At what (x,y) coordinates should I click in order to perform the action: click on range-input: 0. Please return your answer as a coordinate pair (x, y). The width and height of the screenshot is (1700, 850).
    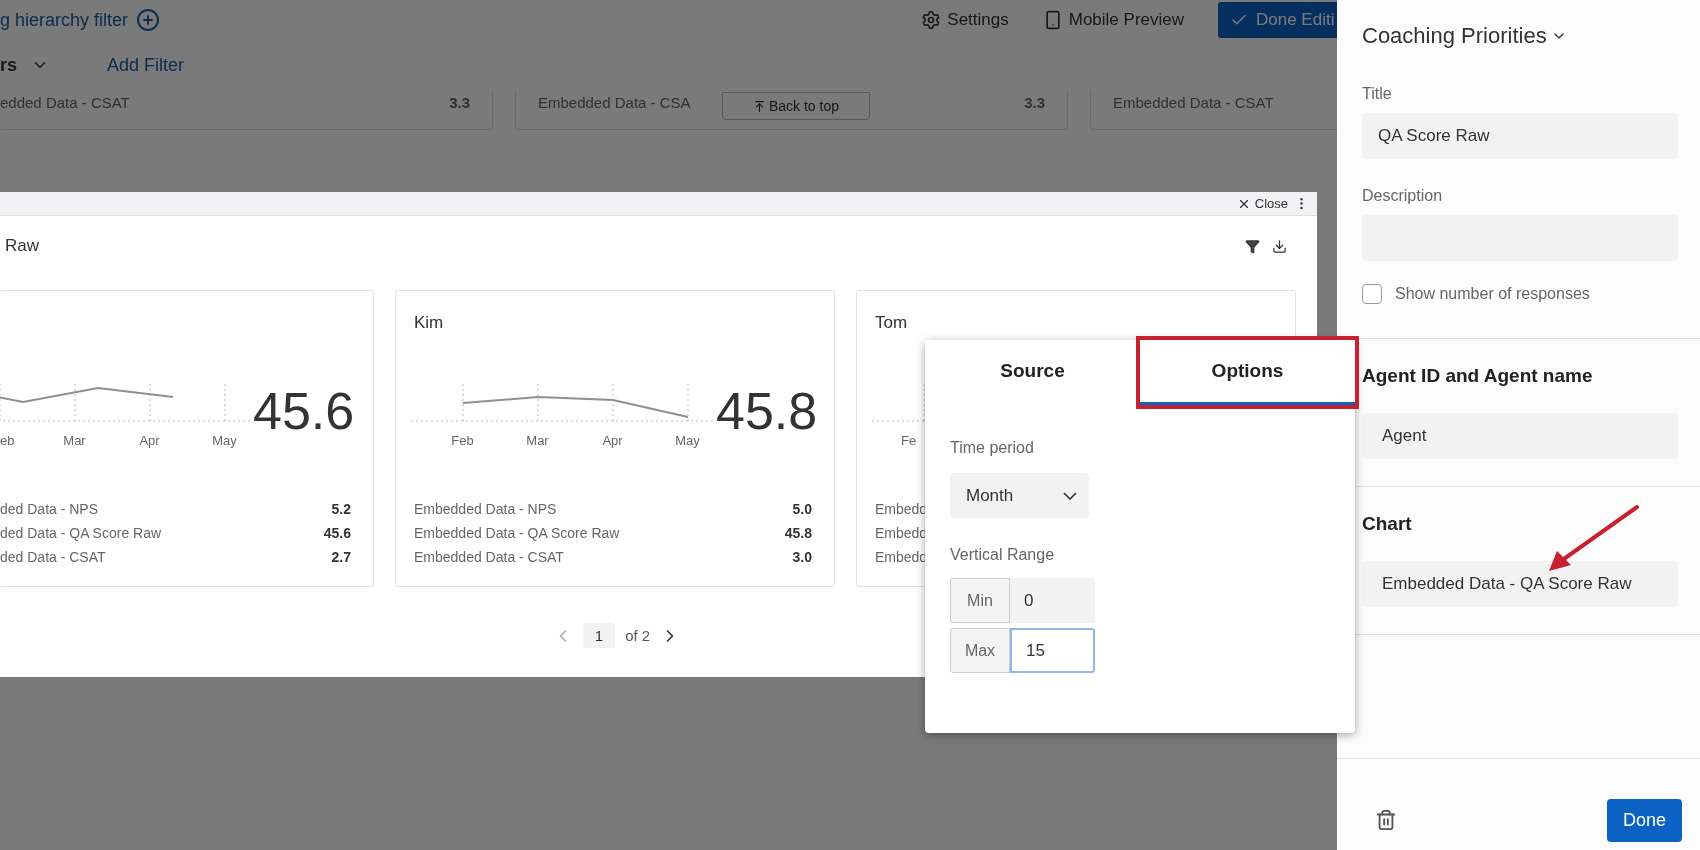
    Looking at the image, I should click on (1052, 600).